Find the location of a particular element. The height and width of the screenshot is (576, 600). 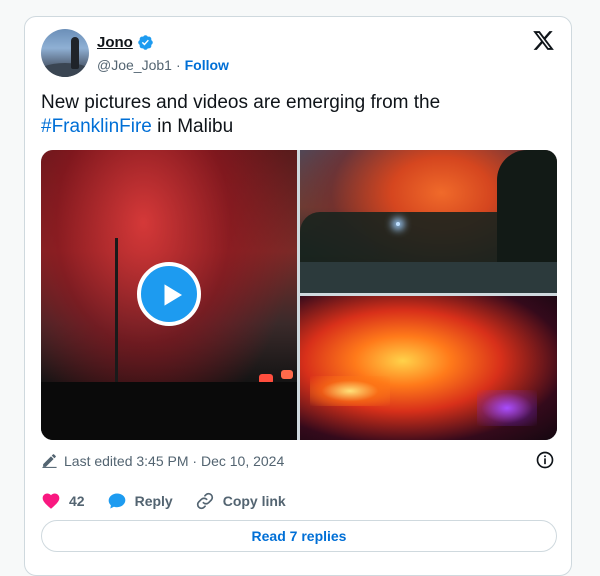

tree-silhouette is located at coordinates (527, 215).